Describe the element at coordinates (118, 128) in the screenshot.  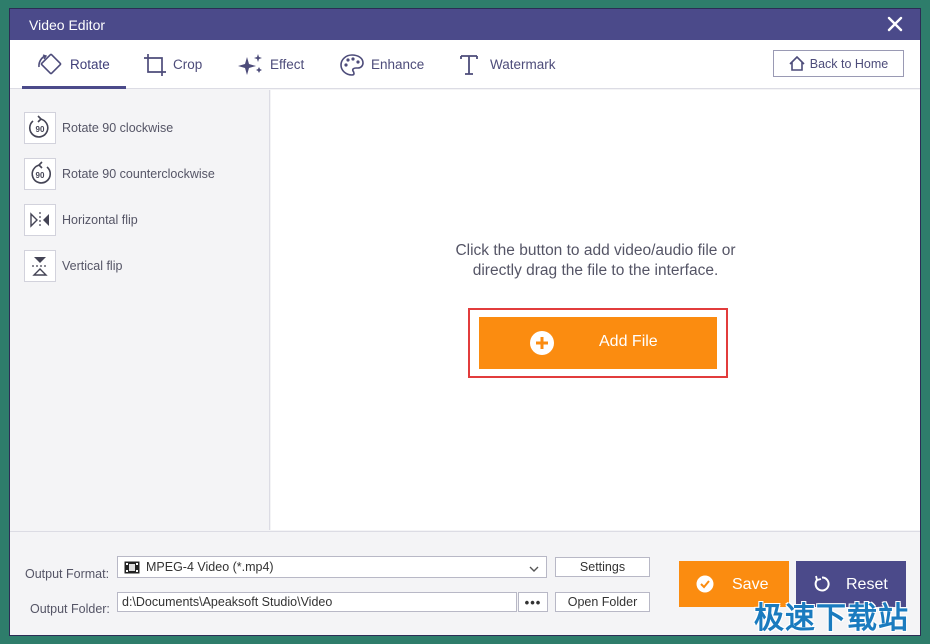
I see `rotate-clockwise-label: Rotate 90 clockwise` at that location.